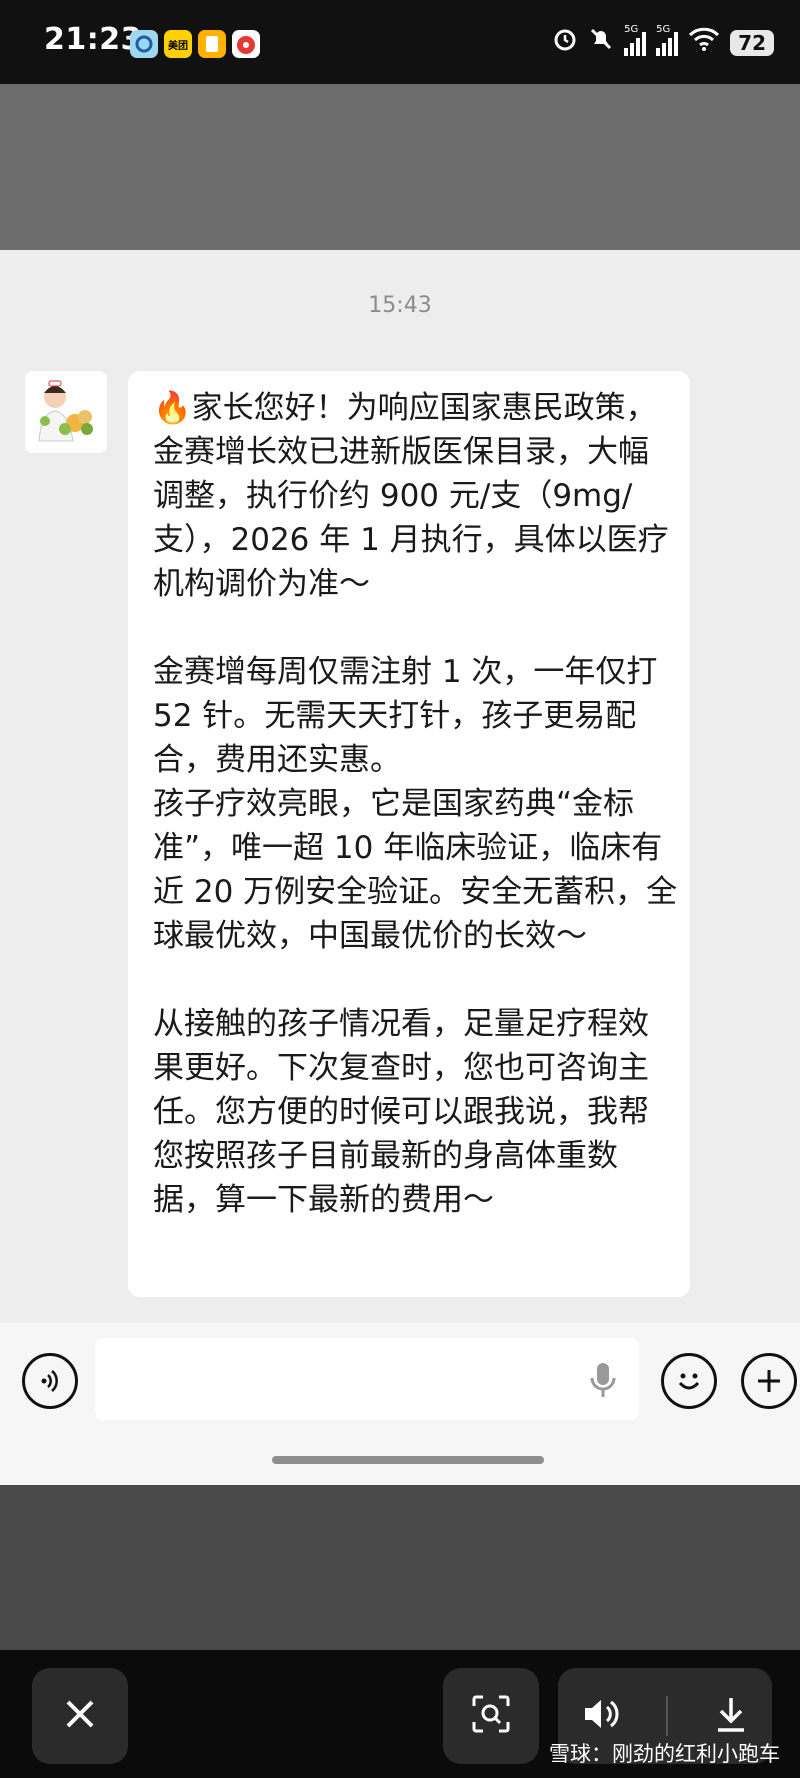 The height and width of the screenshot is (1778, 800). I want to click on close-button, so click(80, 1716).